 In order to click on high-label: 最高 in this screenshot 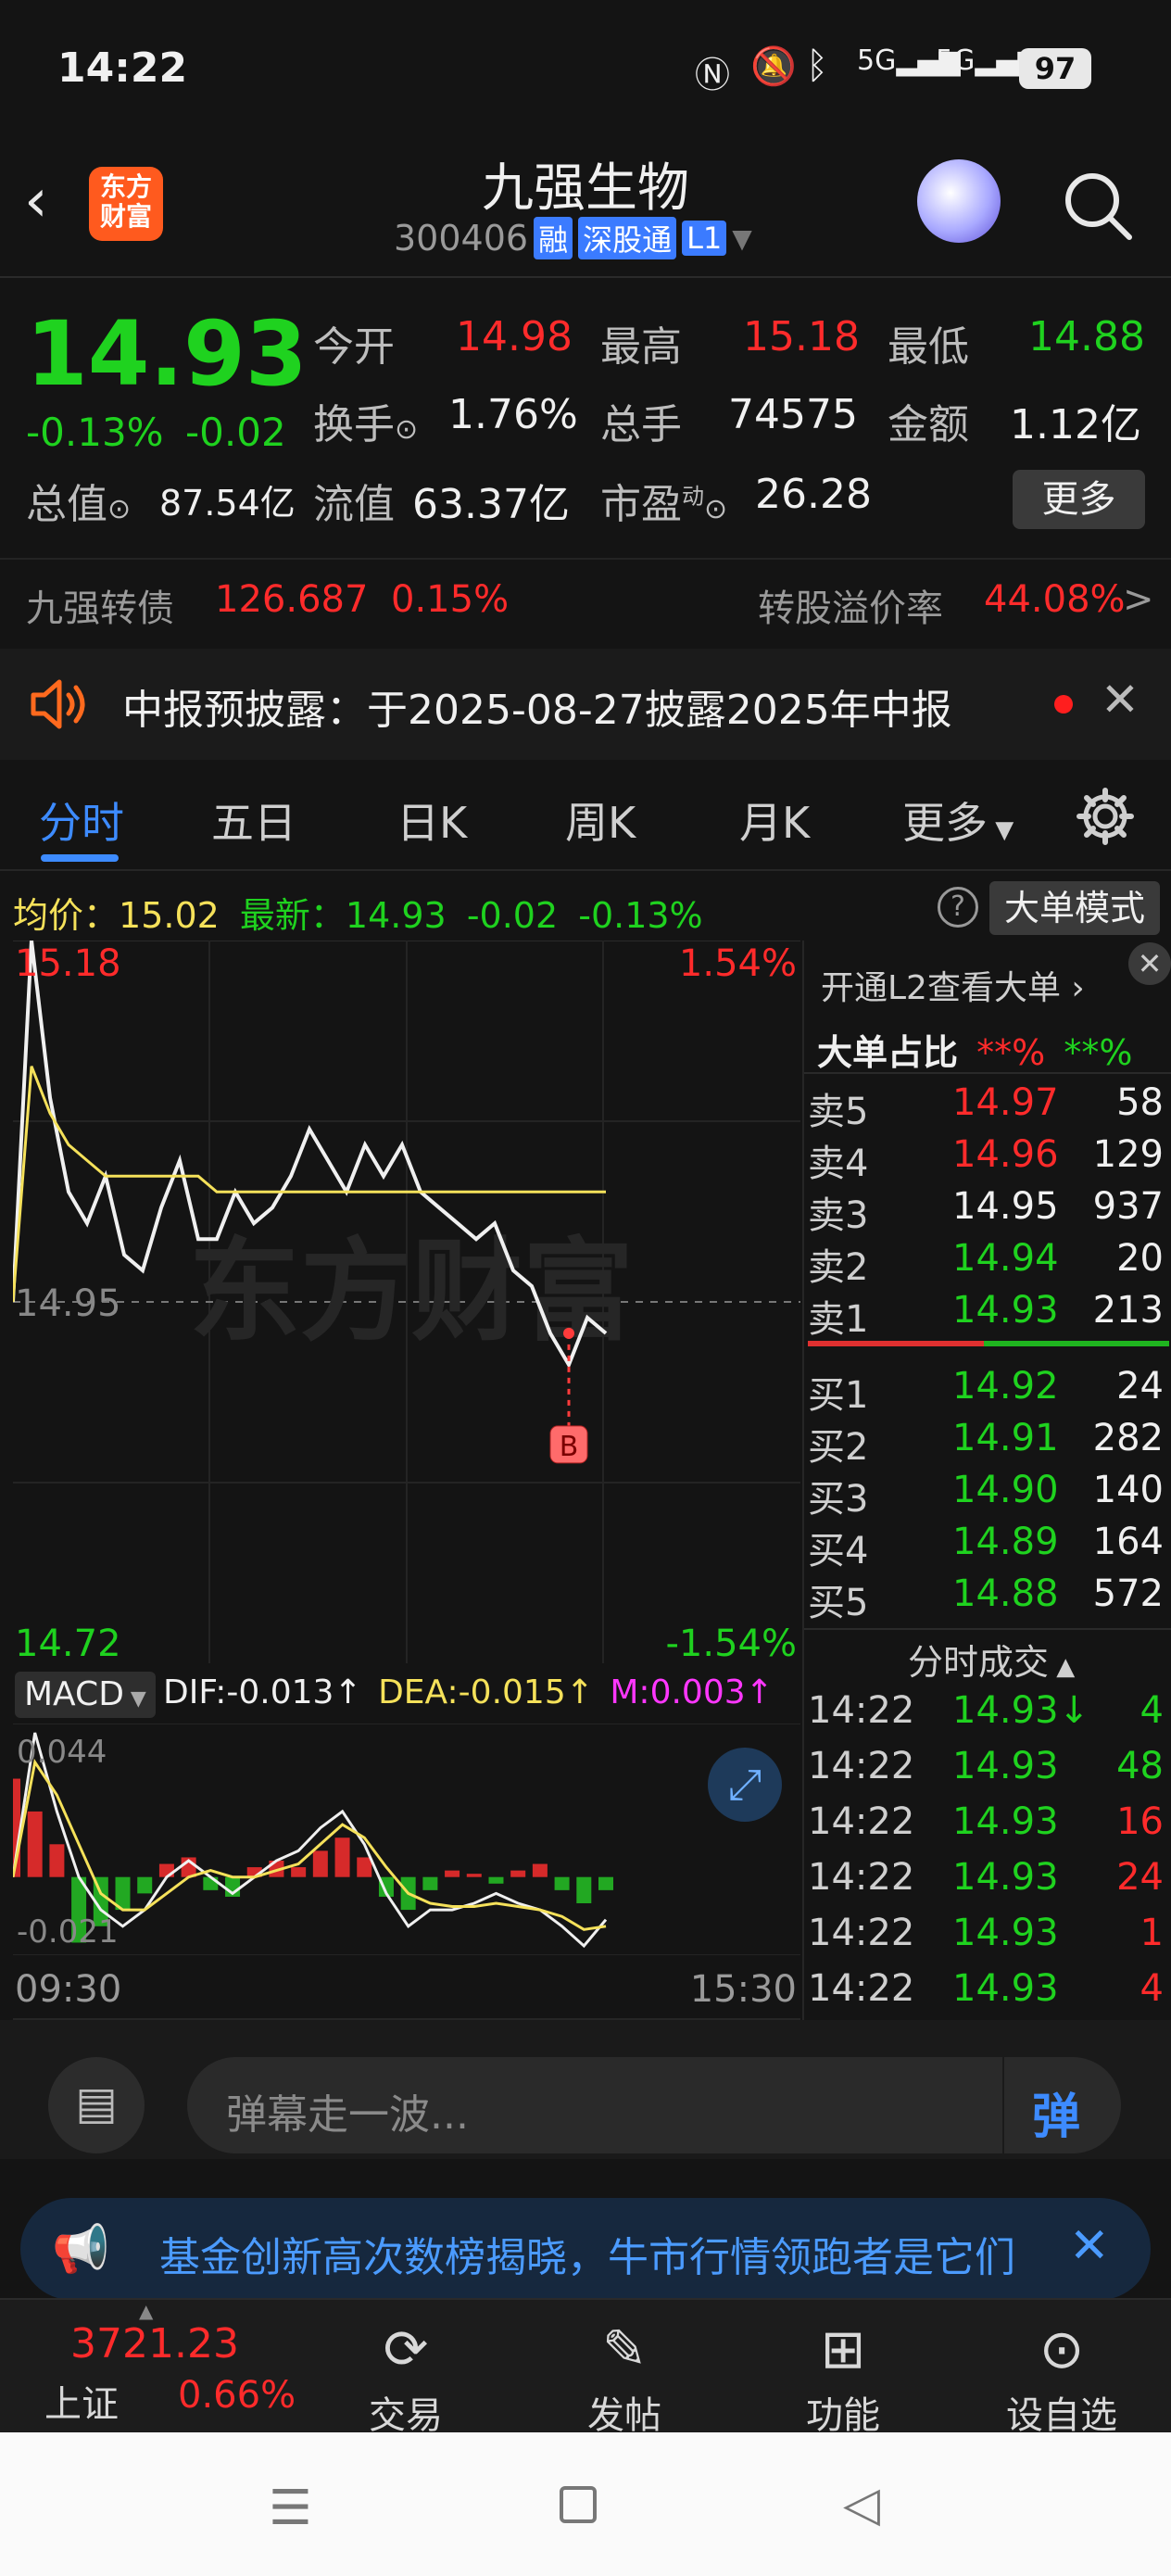, I will do `click(641, 347)`.